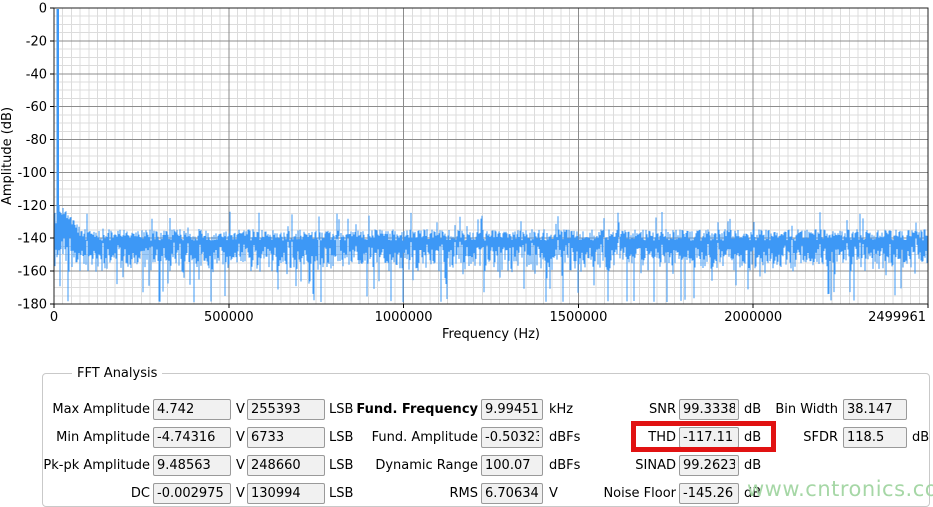 The width and height of the screenshot is (933, 507). Describe the element at coordinates (565, 437) in the screenshot. I see `fund-amplitude-unit: dBFs` at that location.